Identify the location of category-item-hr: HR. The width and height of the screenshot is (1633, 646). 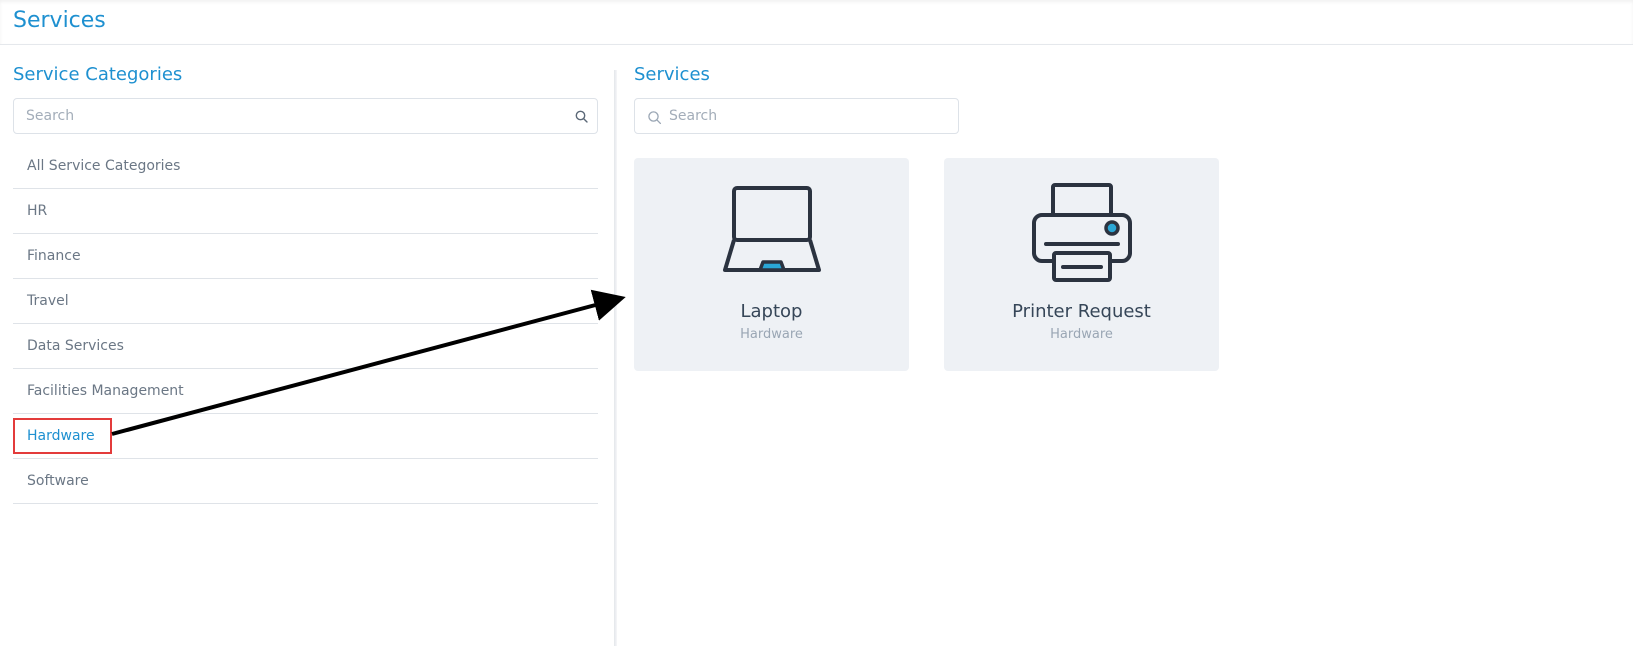
(305, 211).